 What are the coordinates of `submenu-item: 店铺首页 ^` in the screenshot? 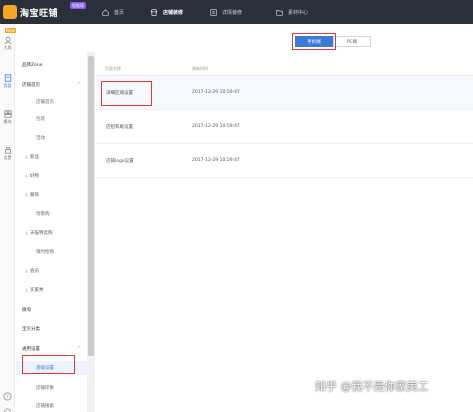 It's located at (51, 85).